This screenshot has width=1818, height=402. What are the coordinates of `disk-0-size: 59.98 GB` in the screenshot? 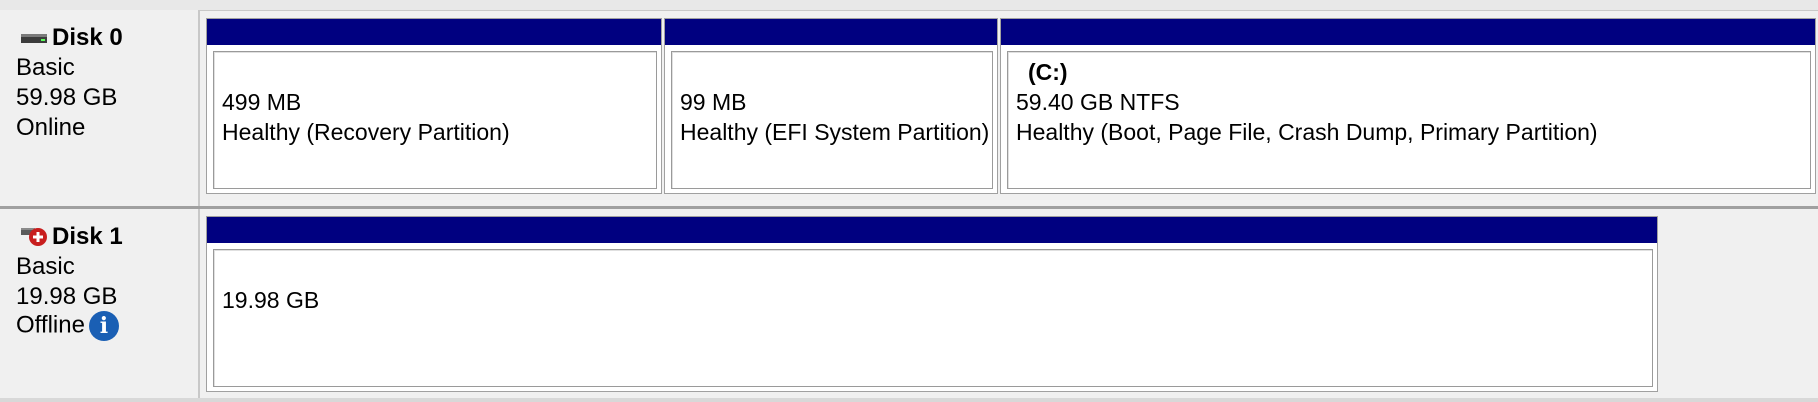 It's located at (67, 97).